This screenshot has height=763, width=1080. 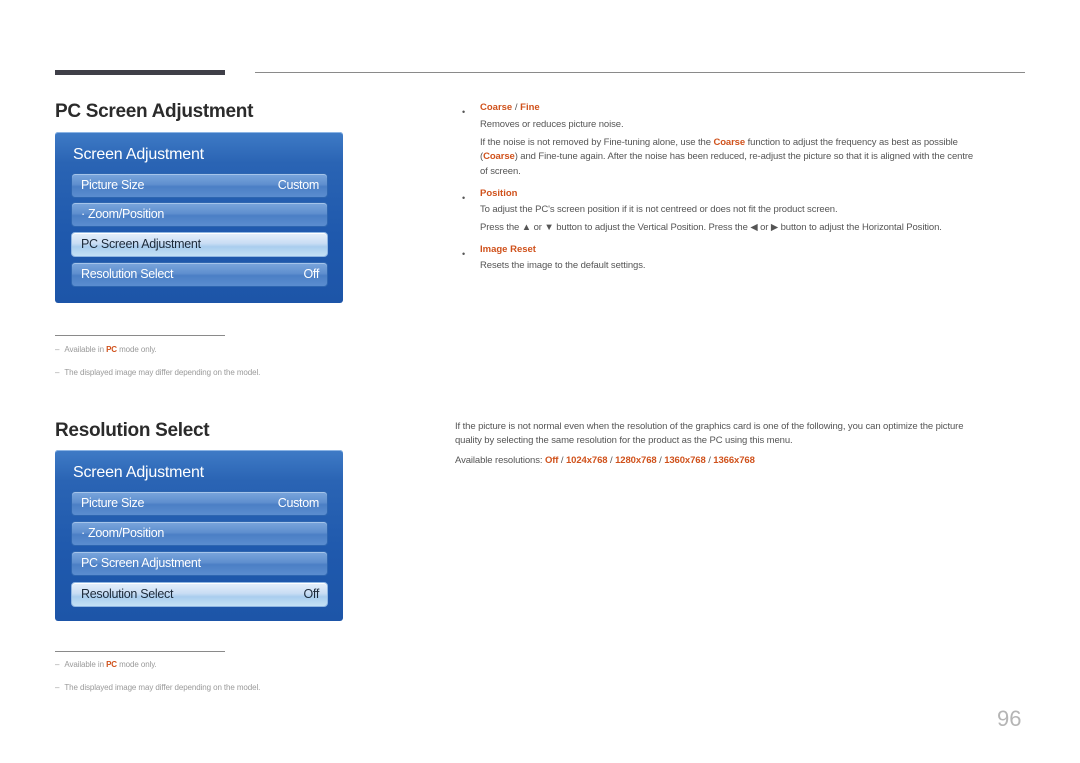 What do you see at coordinates (1009, 718) in the screenshot?
I see `page-number: 96` at bounding box center [1009, 718].